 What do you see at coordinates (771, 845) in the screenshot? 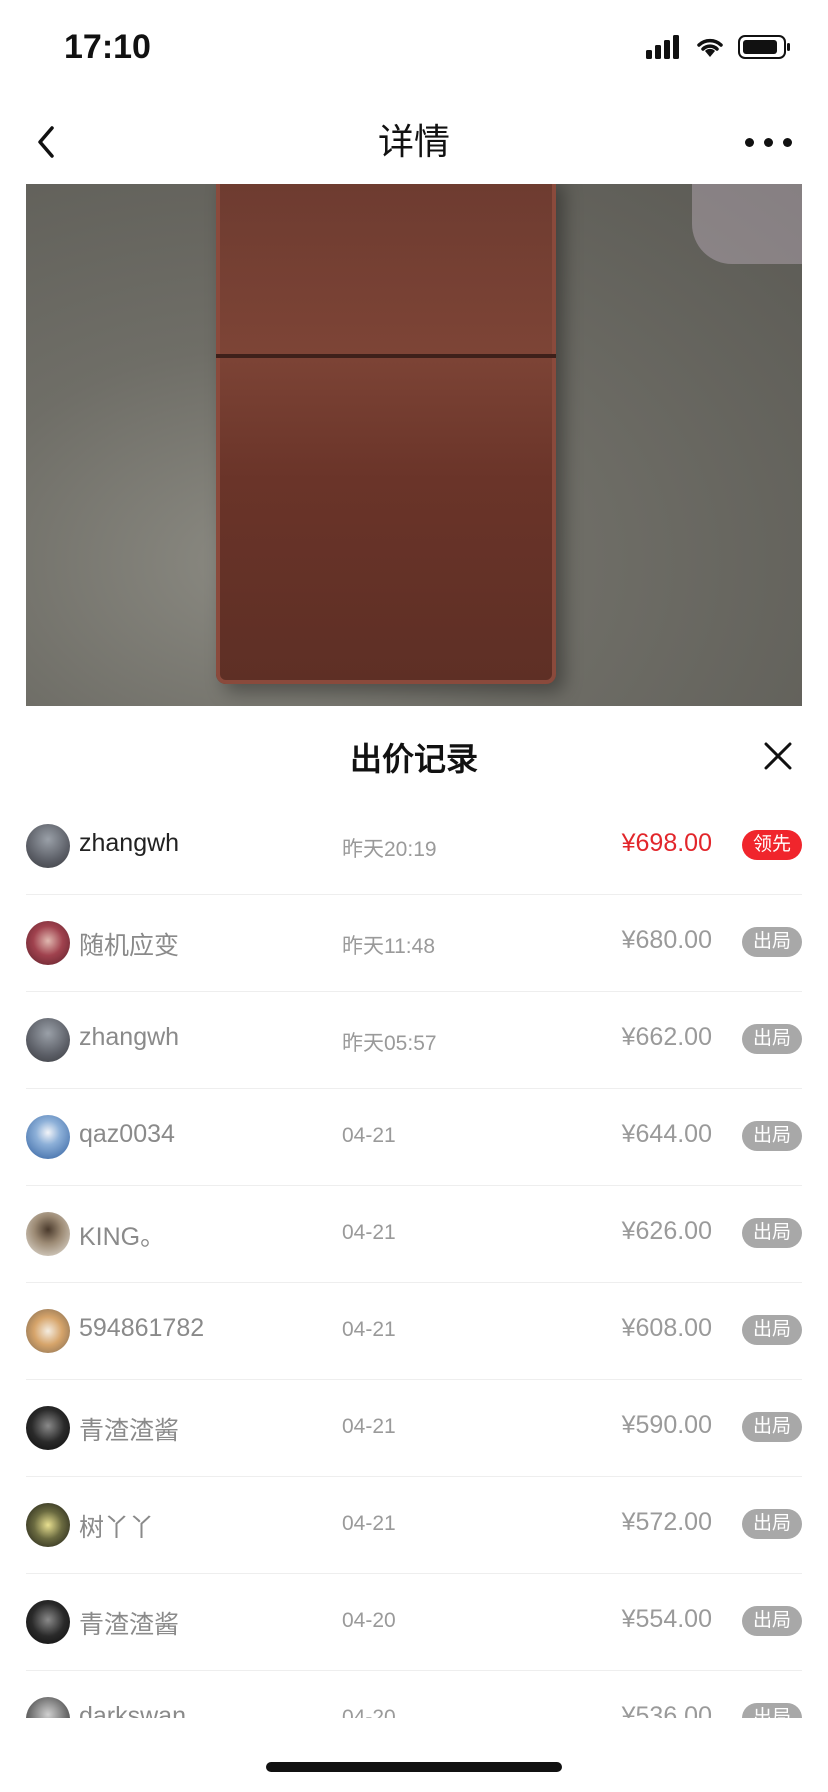
I see `status-badge: 领先` at bounding box center [771, 845].